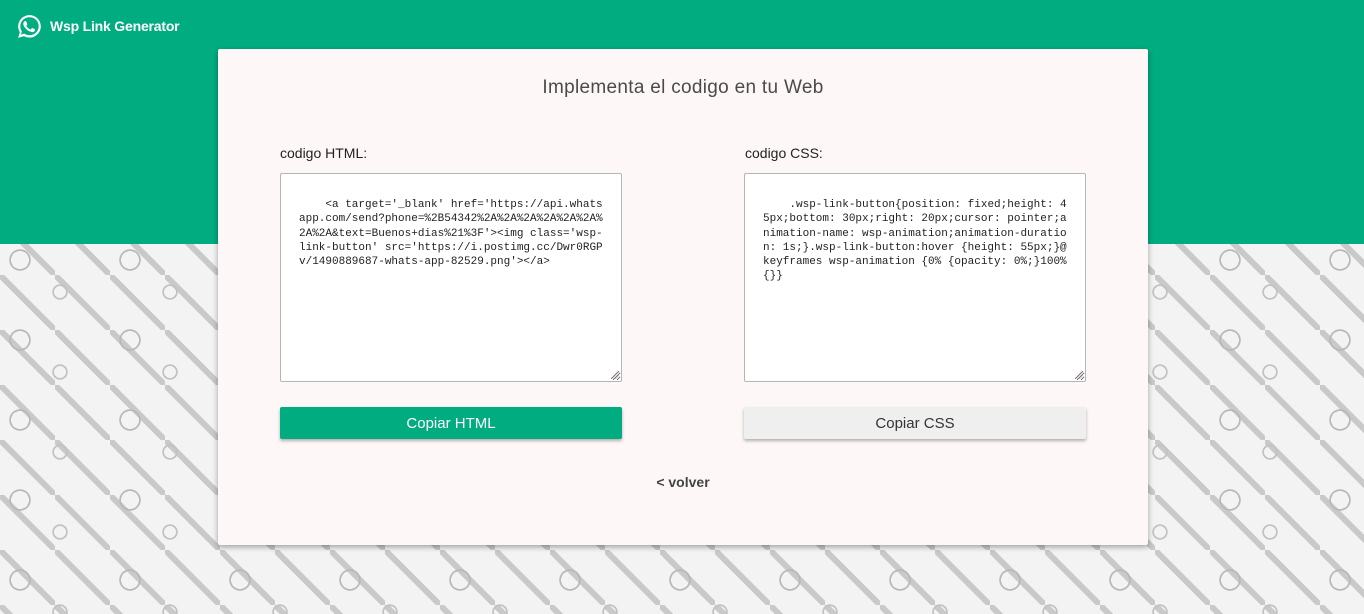 This screenshot has width=1364, height=614. I want to click on brand: Wsp Link Generator, so click(98, 26).